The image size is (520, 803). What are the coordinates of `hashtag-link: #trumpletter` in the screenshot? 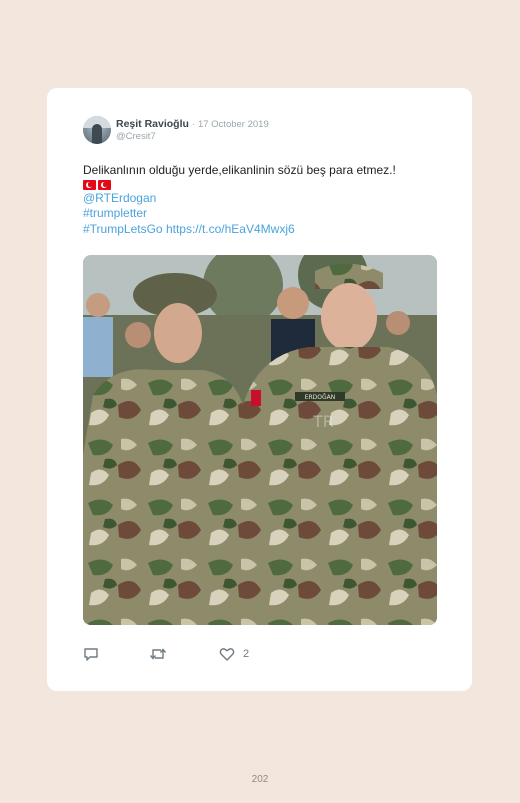 It's located at (263, 214).